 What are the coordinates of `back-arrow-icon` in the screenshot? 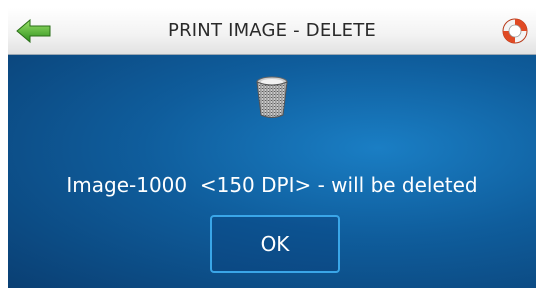 It's located at (33, 31).